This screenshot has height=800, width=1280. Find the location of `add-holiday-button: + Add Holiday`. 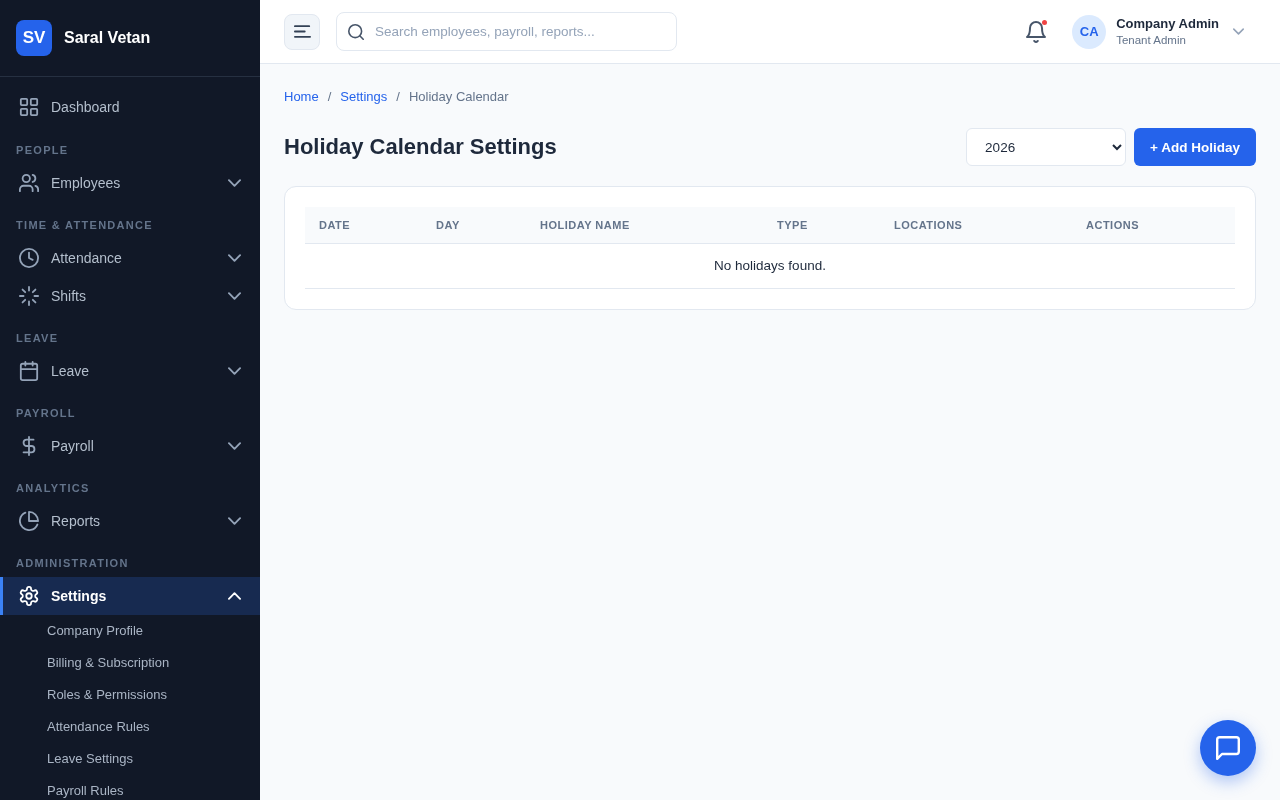

add-holiday-button: + Add Holiday is located at coordinates (1195, 147).